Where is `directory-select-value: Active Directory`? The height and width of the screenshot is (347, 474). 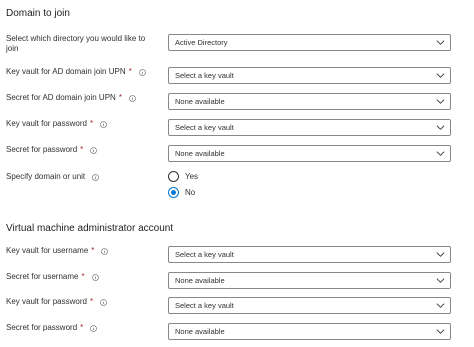 directory-select-value: Active Directory is located at coordinates (201, 42).